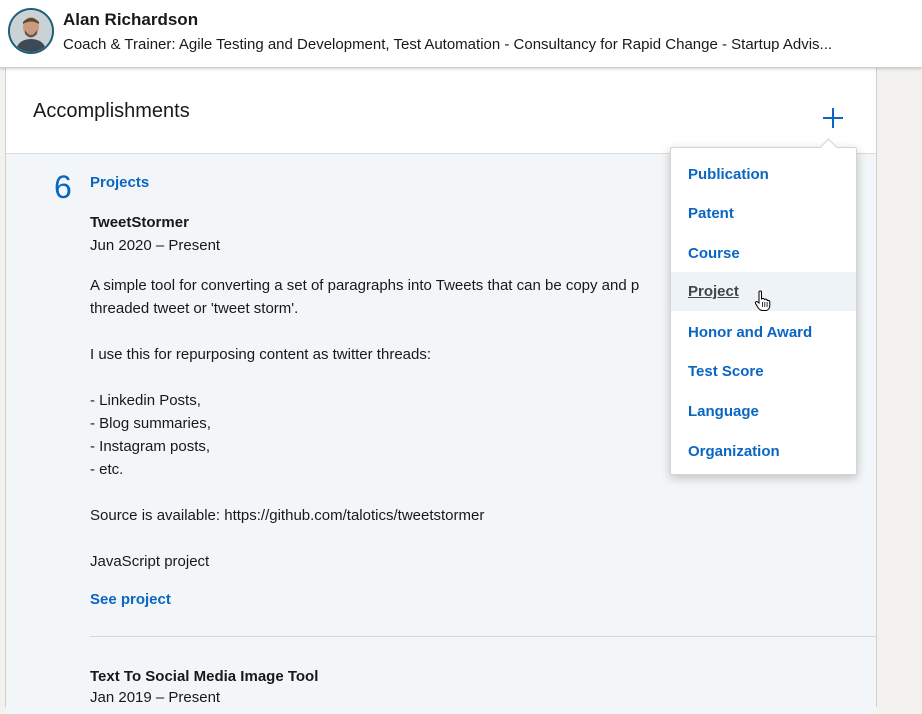 The height and width of the screenshot is (714, 922). I want to click on project-divider, so click(483, 636).